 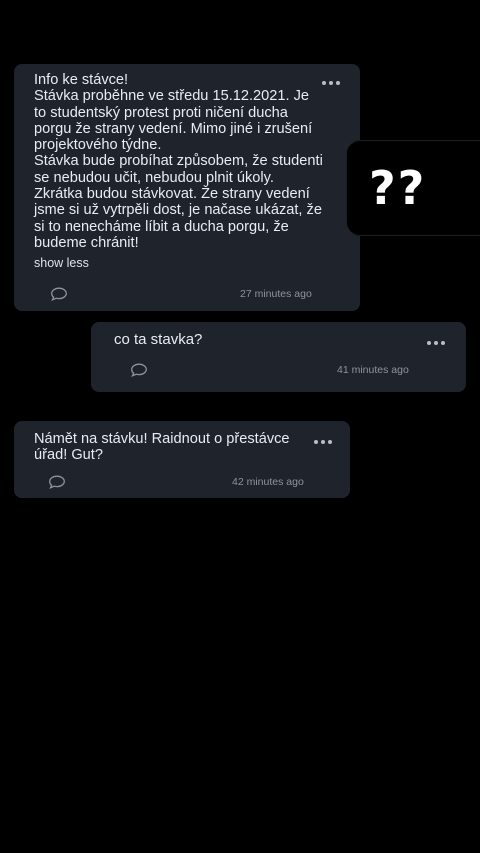 I want to click on timestamp: 27 minutes ago, so click(x=276, y=294).